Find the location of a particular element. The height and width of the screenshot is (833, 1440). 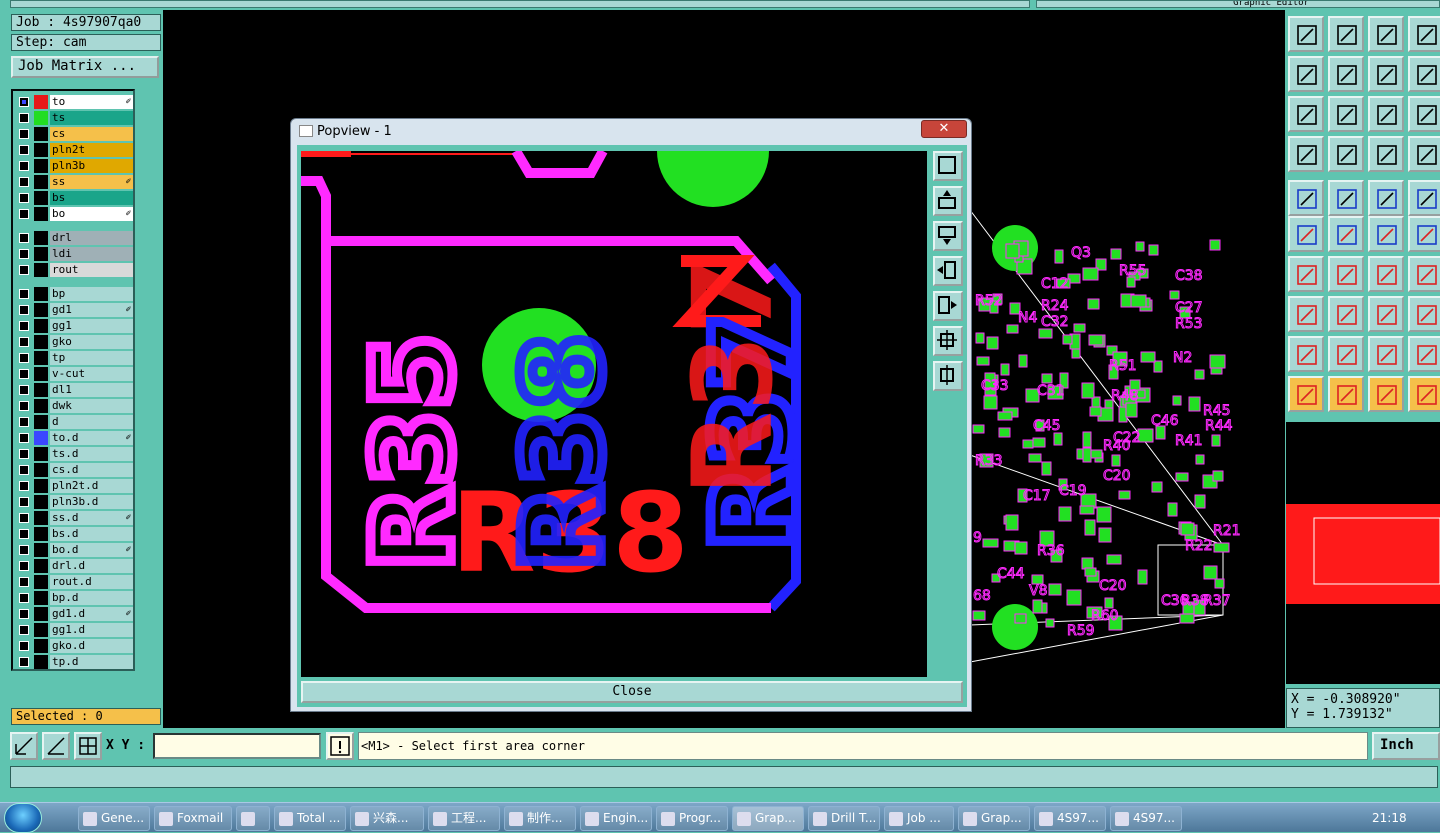

move-left-button is located at coordinates (1306, 74).